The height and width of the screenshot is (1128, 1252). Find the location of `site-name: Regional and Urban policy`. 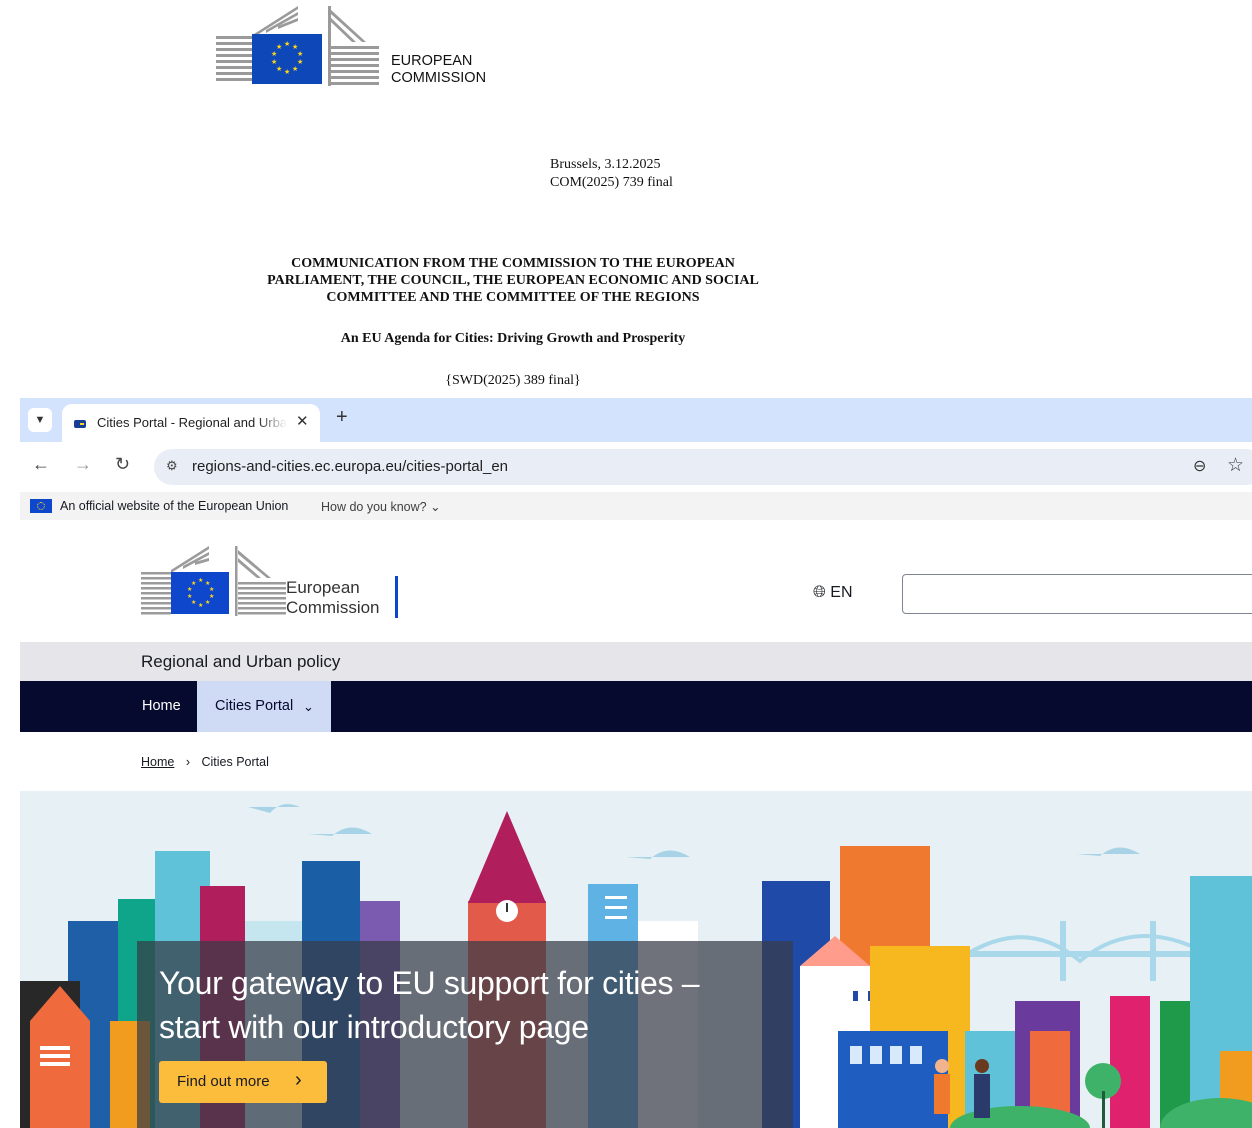

site-name: Regional and Urban policy is located at coordinates (240, 662).